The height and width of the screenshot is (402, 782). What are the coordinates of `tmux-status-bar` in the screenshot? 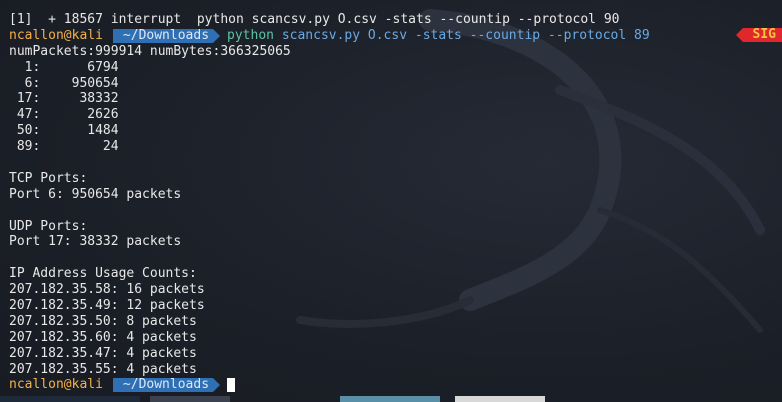 It's located at (391, 399).